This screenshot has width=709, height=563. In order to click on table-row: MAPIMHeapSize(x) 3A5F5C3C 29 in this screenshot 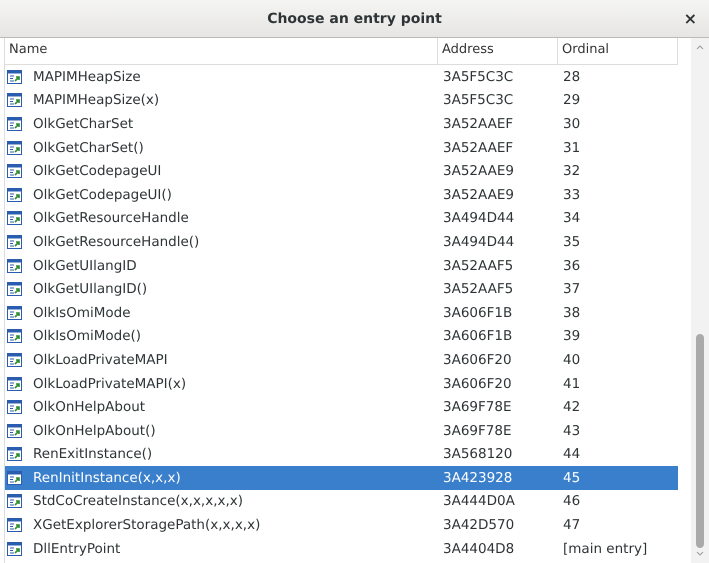, I will do `click(341, 100)`.